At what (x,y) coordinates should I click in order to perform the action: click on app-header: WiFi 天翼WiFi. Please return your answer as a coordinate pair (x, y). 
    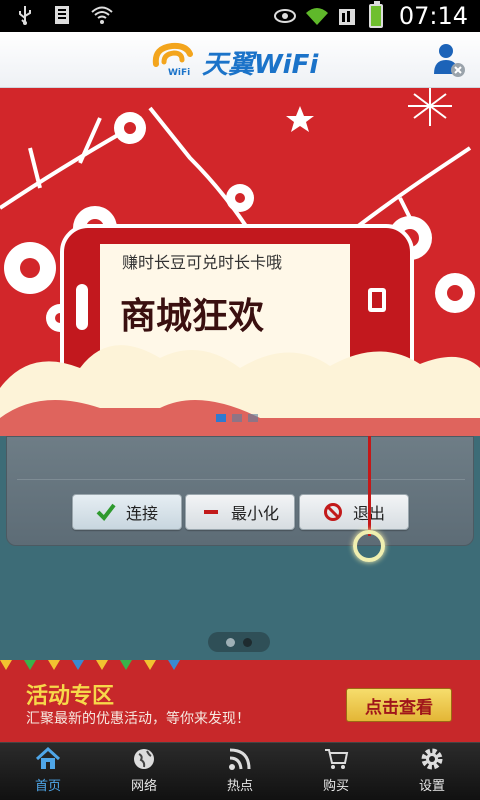
    Looking at the image, I should click on (240, 60).